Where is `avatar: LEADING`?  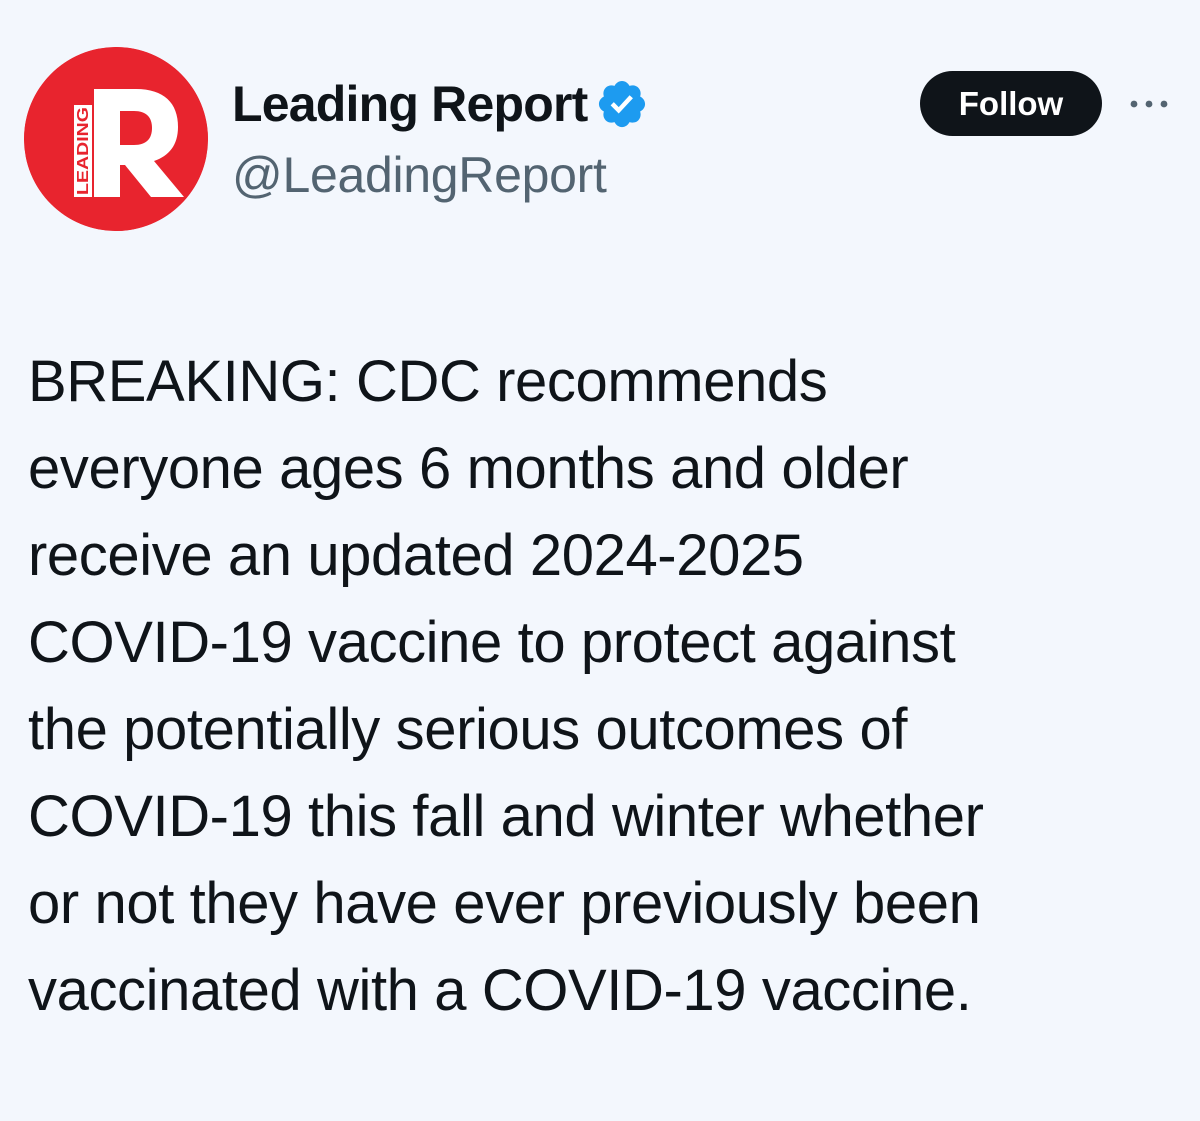
avatar: LEADING is located at coordinates (116, 139).